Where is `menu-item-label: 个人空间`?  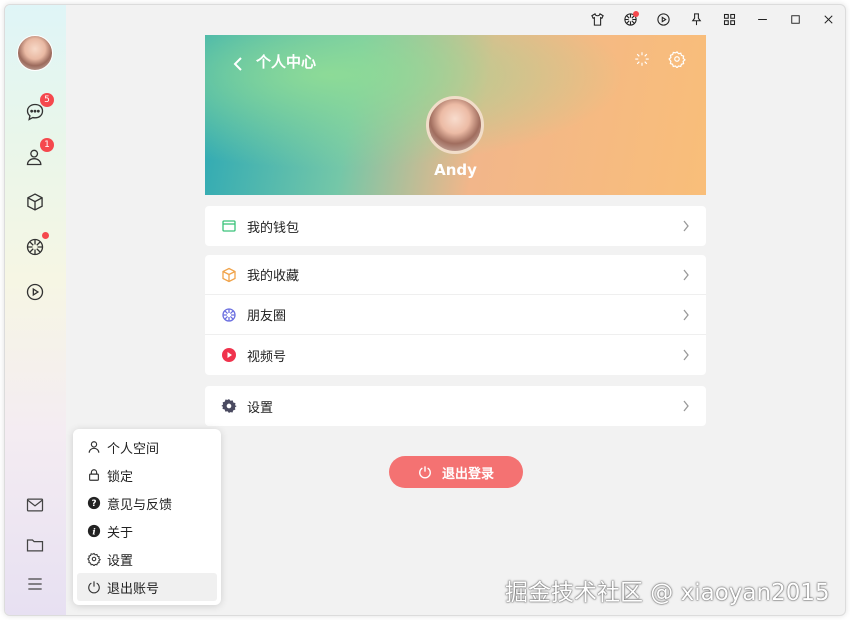
menu-item-label: 个人空间 is located at coordinates (133, 449).